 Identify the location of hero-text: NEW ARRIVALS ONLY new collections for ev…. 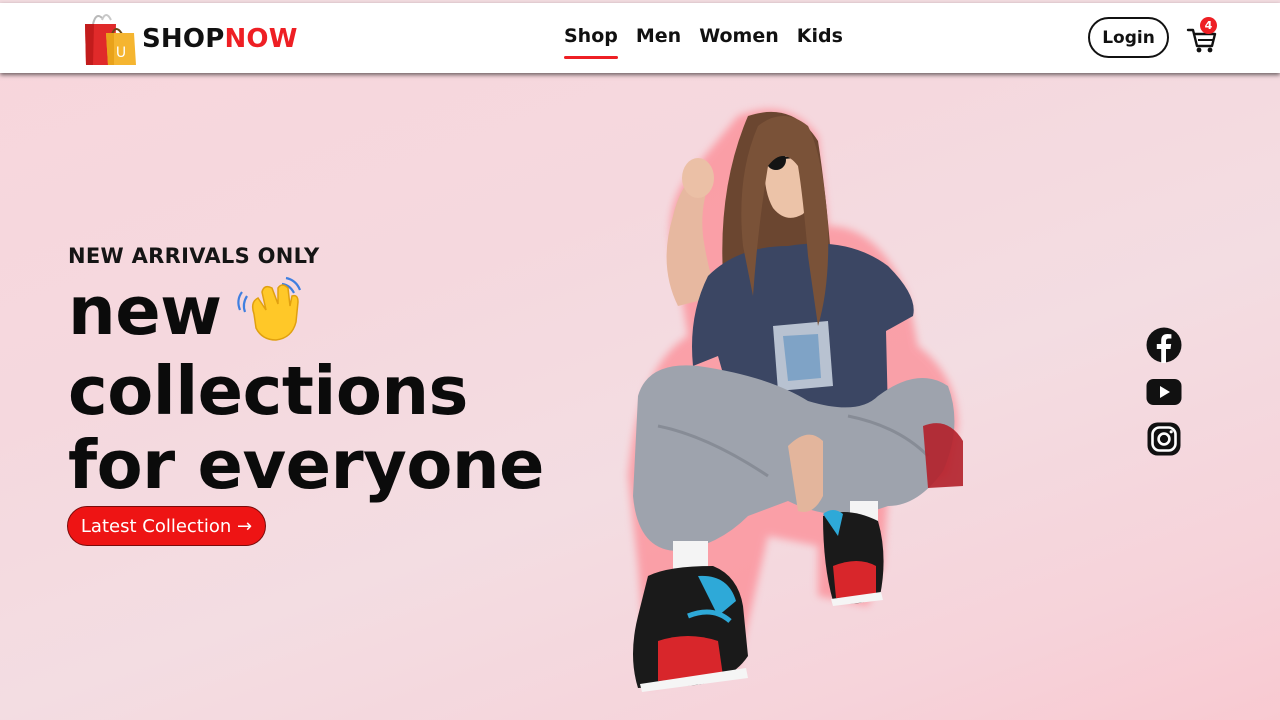
(306, 374).